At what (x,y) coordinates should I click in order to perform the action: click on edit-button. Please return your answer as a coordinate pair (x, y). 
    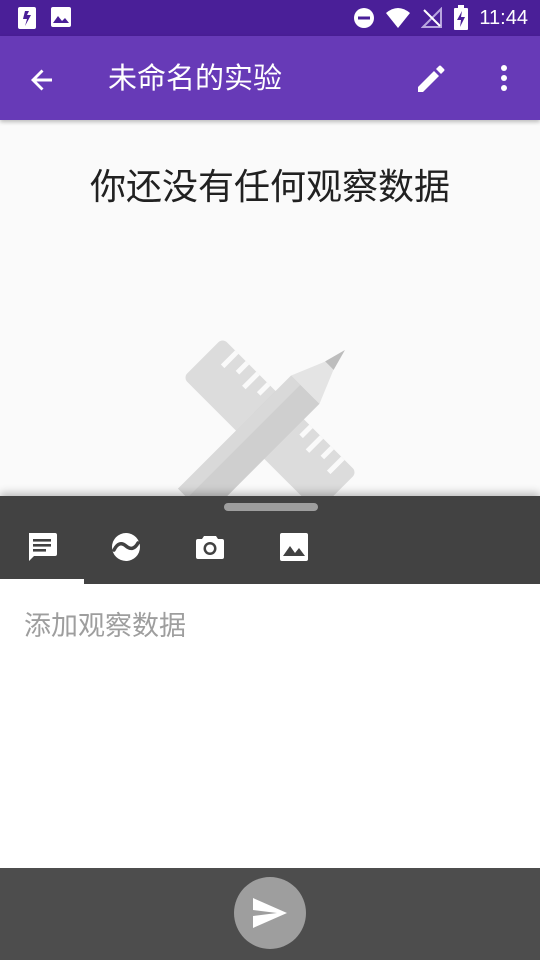
    Looking at the image, I should click on (432, 78).